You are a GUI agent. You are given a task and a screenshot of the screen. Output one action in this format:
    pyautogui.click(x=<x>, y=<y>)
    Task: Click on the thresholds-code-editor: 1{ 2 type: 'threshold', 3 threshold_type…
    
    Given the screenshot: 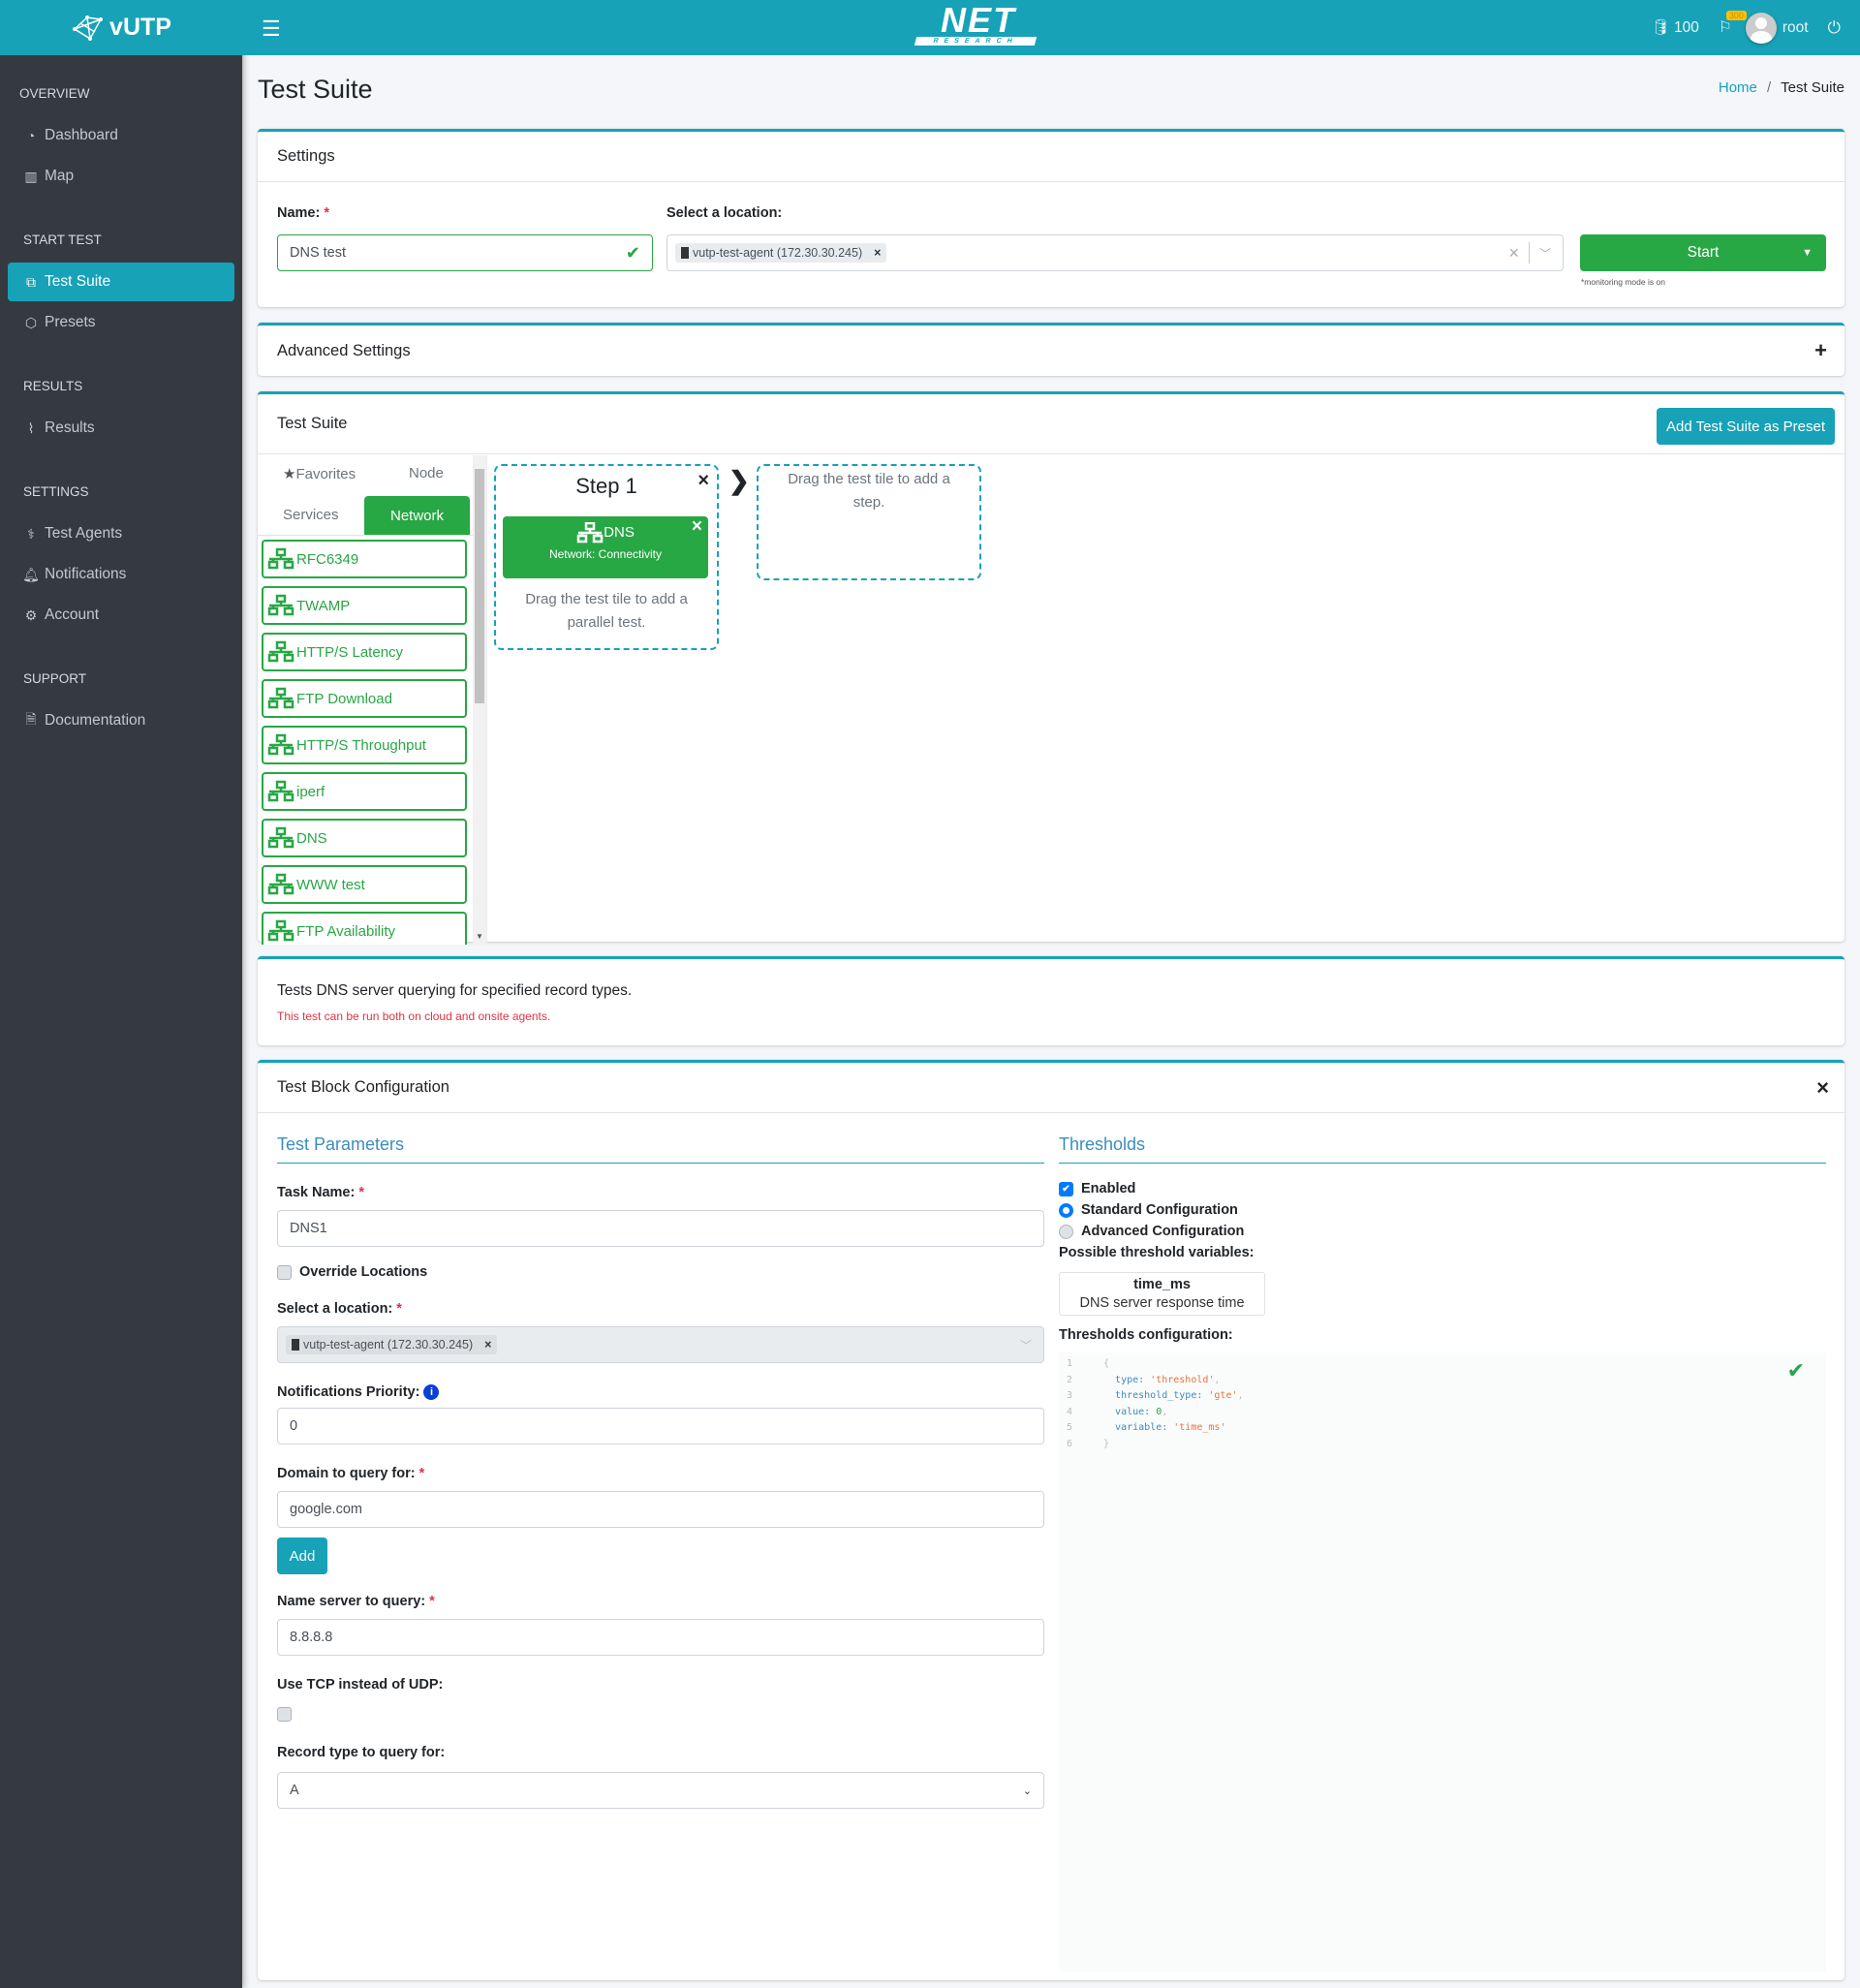 What is the action you would take?
    pyautogui.click(x=1442, y=1662)
    